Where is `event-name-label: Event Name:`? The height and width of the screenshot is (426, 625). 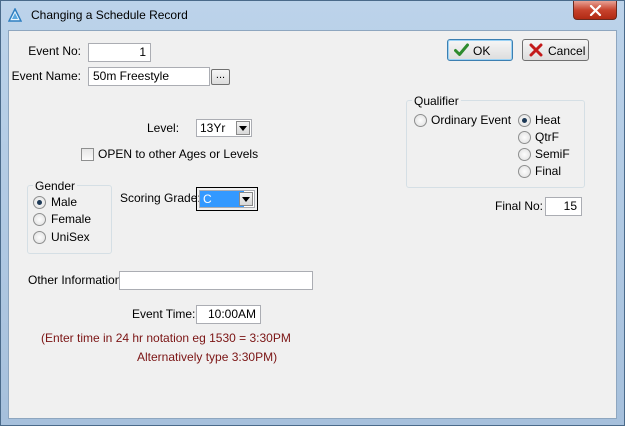
event-name-label: Event Name: is located at coordinates (46, 76).